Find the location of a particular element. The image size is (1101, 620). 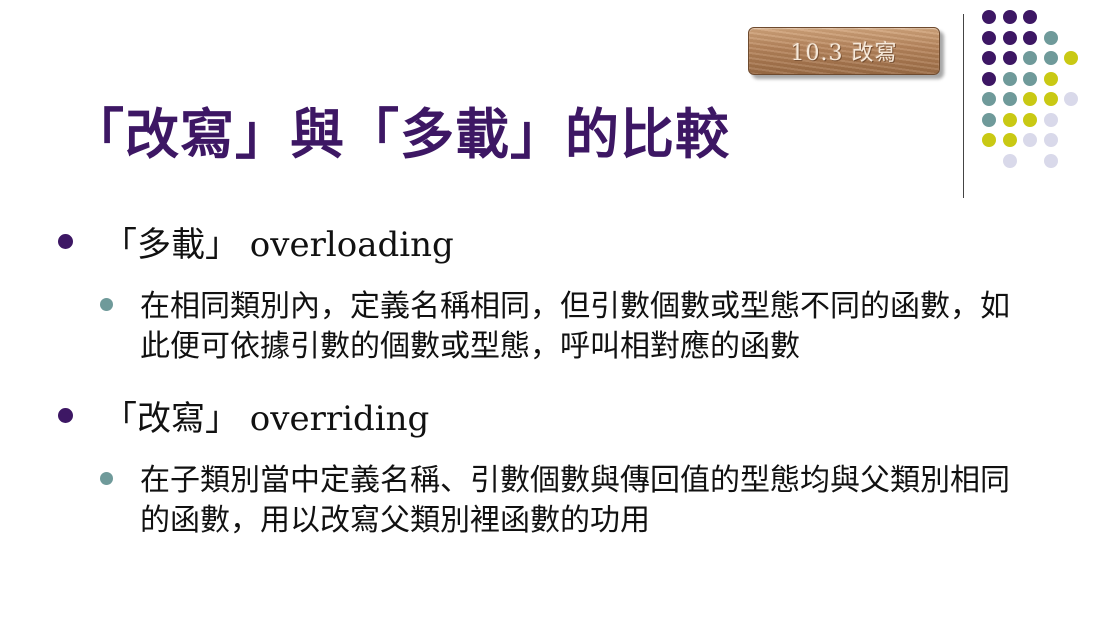

bullet-label: 「多載」 overloading is located at coordinates (278, 245).